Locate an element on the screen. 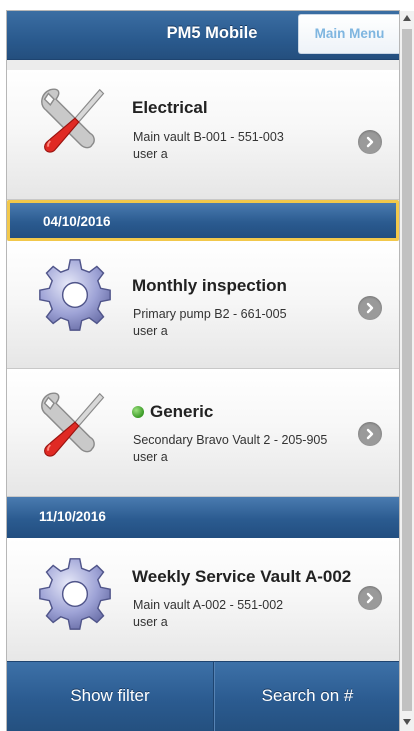 The width and height of the screenshot is (414, 731). item-location: Primary pump B2 - 661-005 is located at coordinates (210, 314).